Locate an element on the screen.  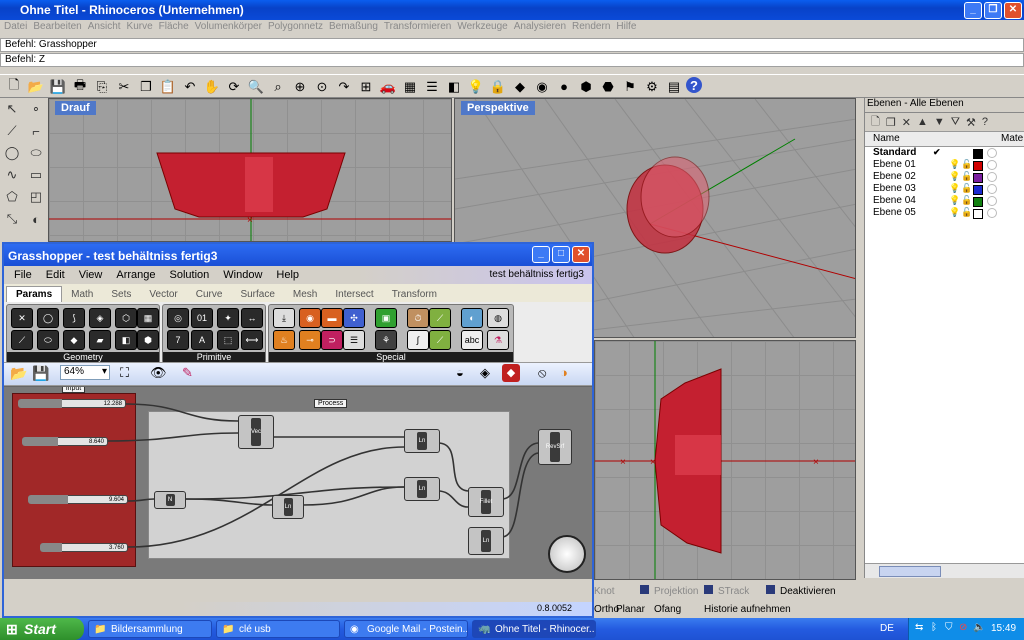
lock-icon: 🔒 is located at coordinates (498, 86).